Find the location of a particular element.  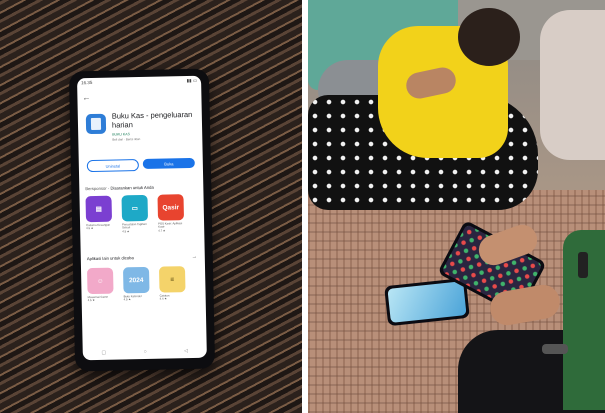

status-bar: 16.35 ▮▮ ▭ is located at coordinates (139, 82).